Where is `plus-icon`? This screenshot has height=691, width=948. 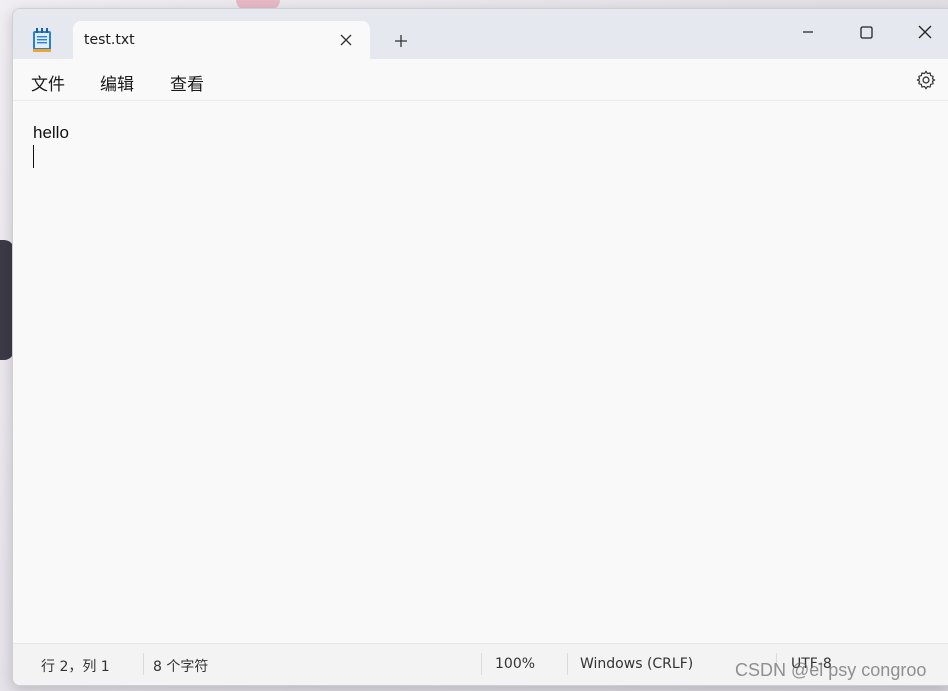
plus-icon is located at coordinates (401, 41).